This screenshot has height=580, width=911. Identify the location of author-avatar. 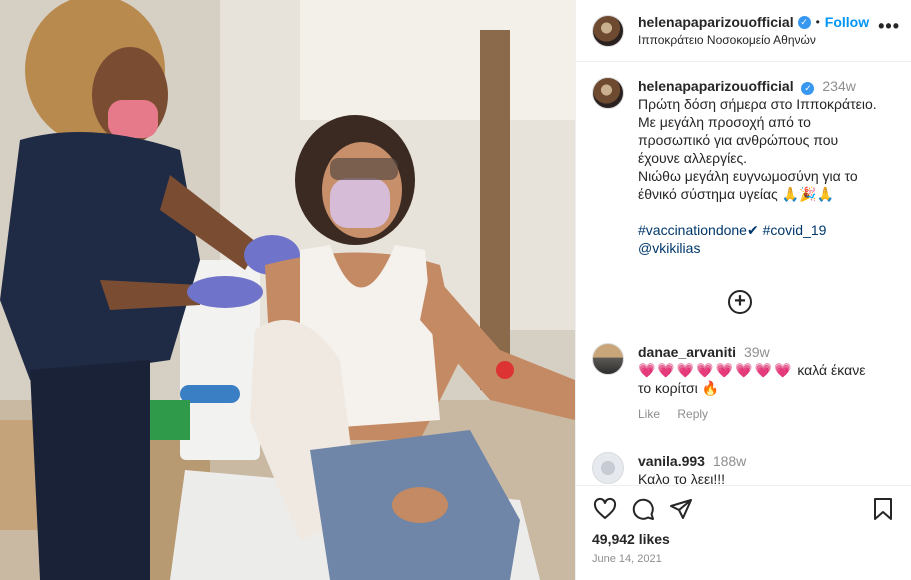
(608, 30).